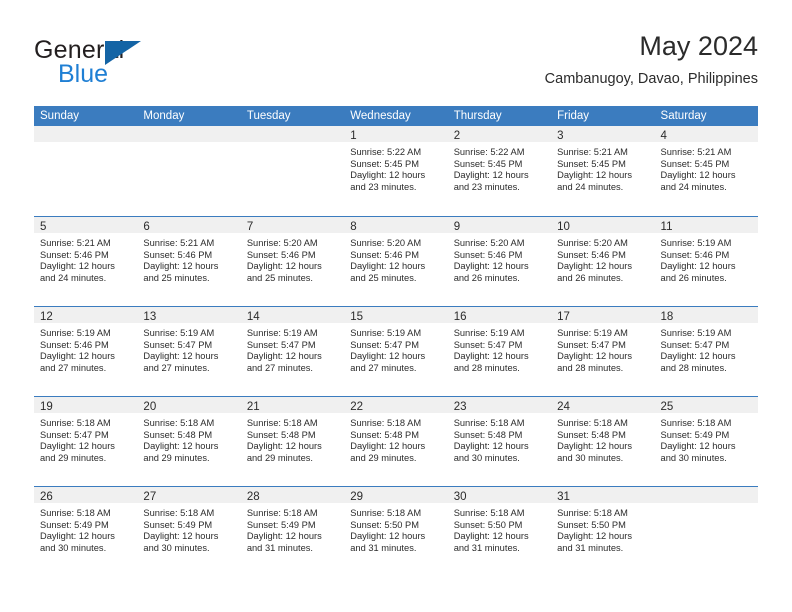 The width and height of the screenshot is (792, 612). Describe the element at coordinates (573, 116) in the screenshot. I see `weekday-header-friday: Friday` at that location.